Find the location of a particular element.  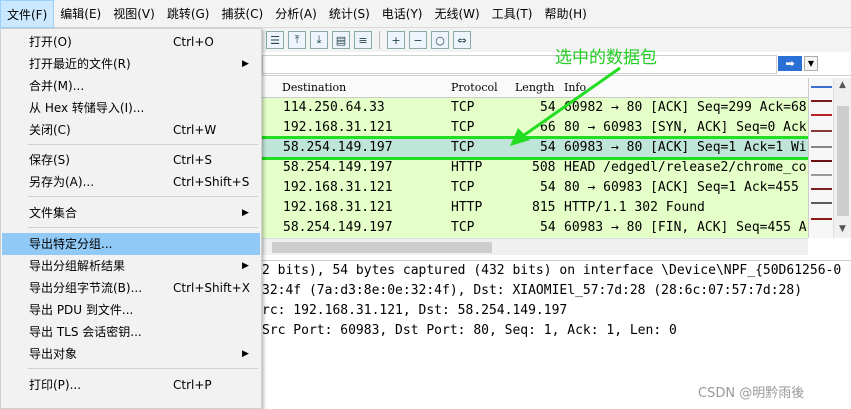

watermark: CSDN @明黔雨後 is located at coordinates (751, 393).